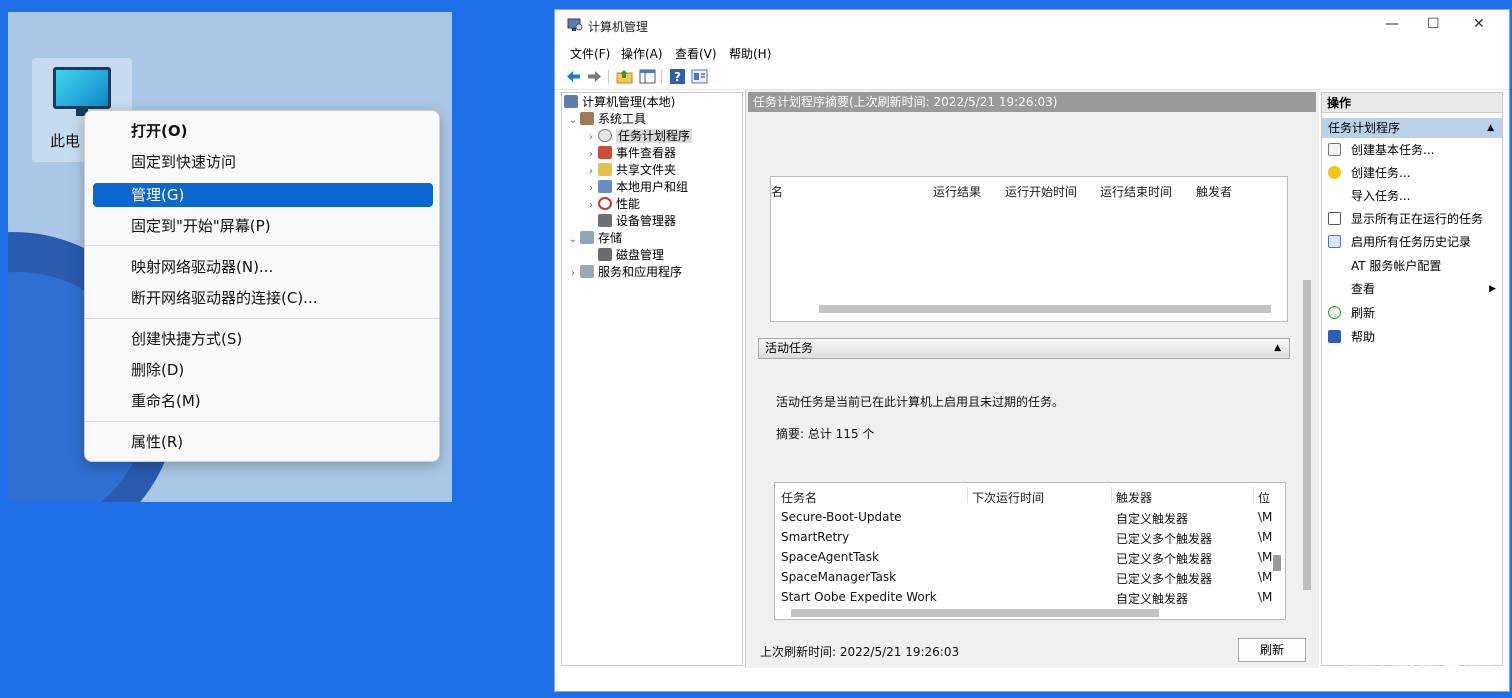  Describe the element at coordinates (1414, 289) in the screenshot. I see `action-view: 查看 ▶` at that location.